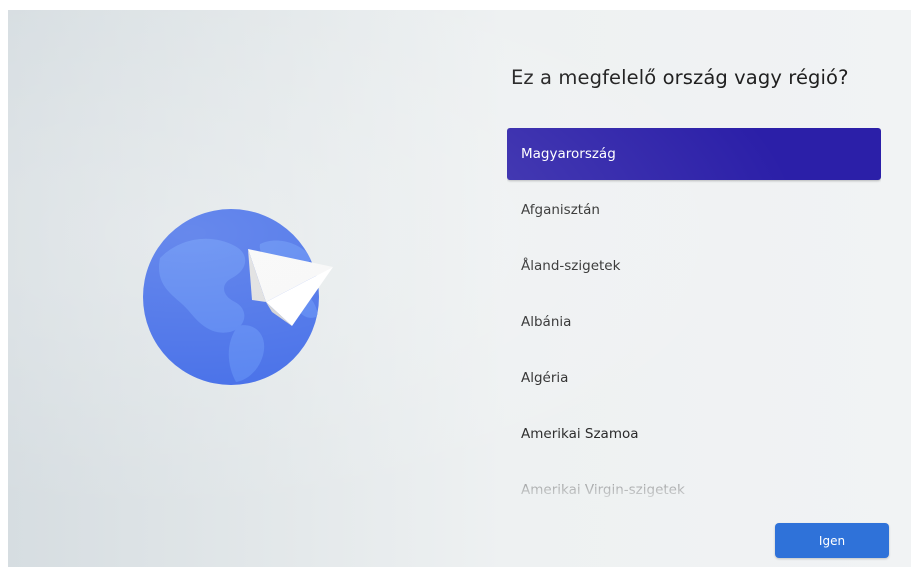 The image size is (919, 577). I want to click on country-option: Amerikai Szamoa, so click(694, 434).